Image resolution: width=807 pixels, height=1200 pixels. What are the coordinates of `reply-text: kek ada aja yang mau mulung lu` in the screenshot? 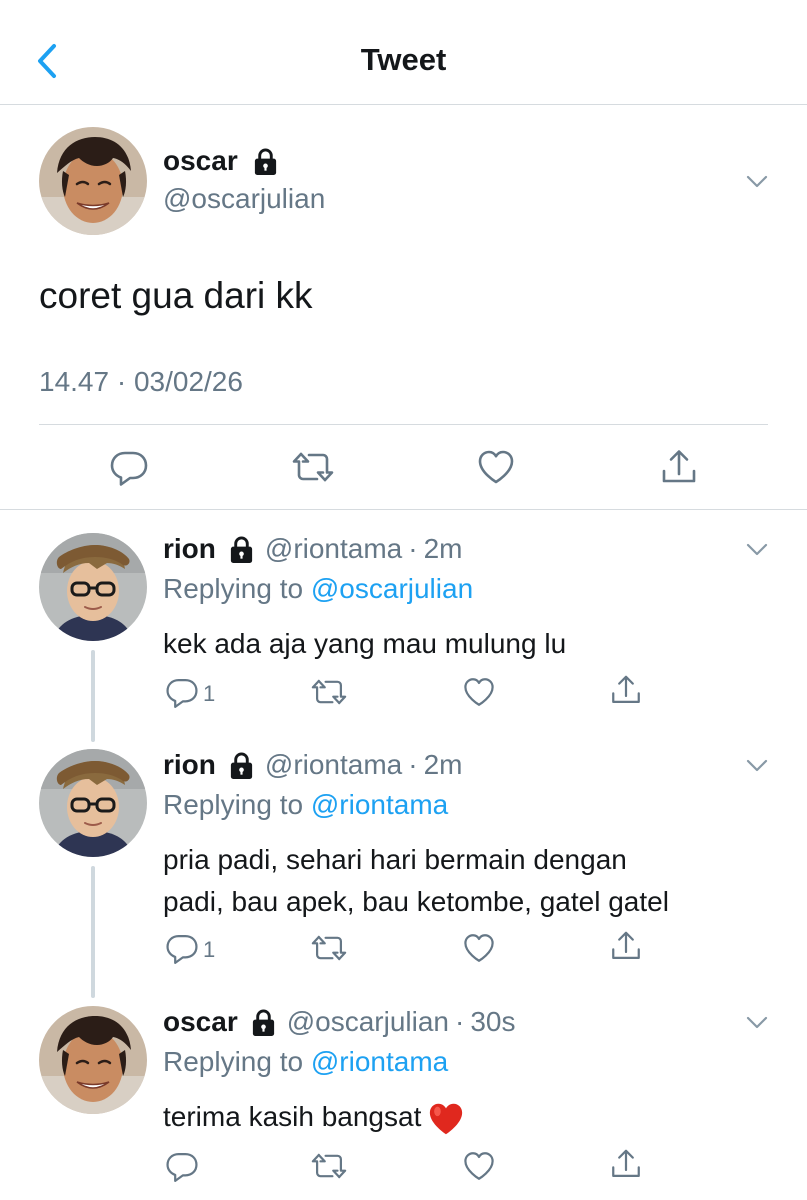 It's located at (365, 643).